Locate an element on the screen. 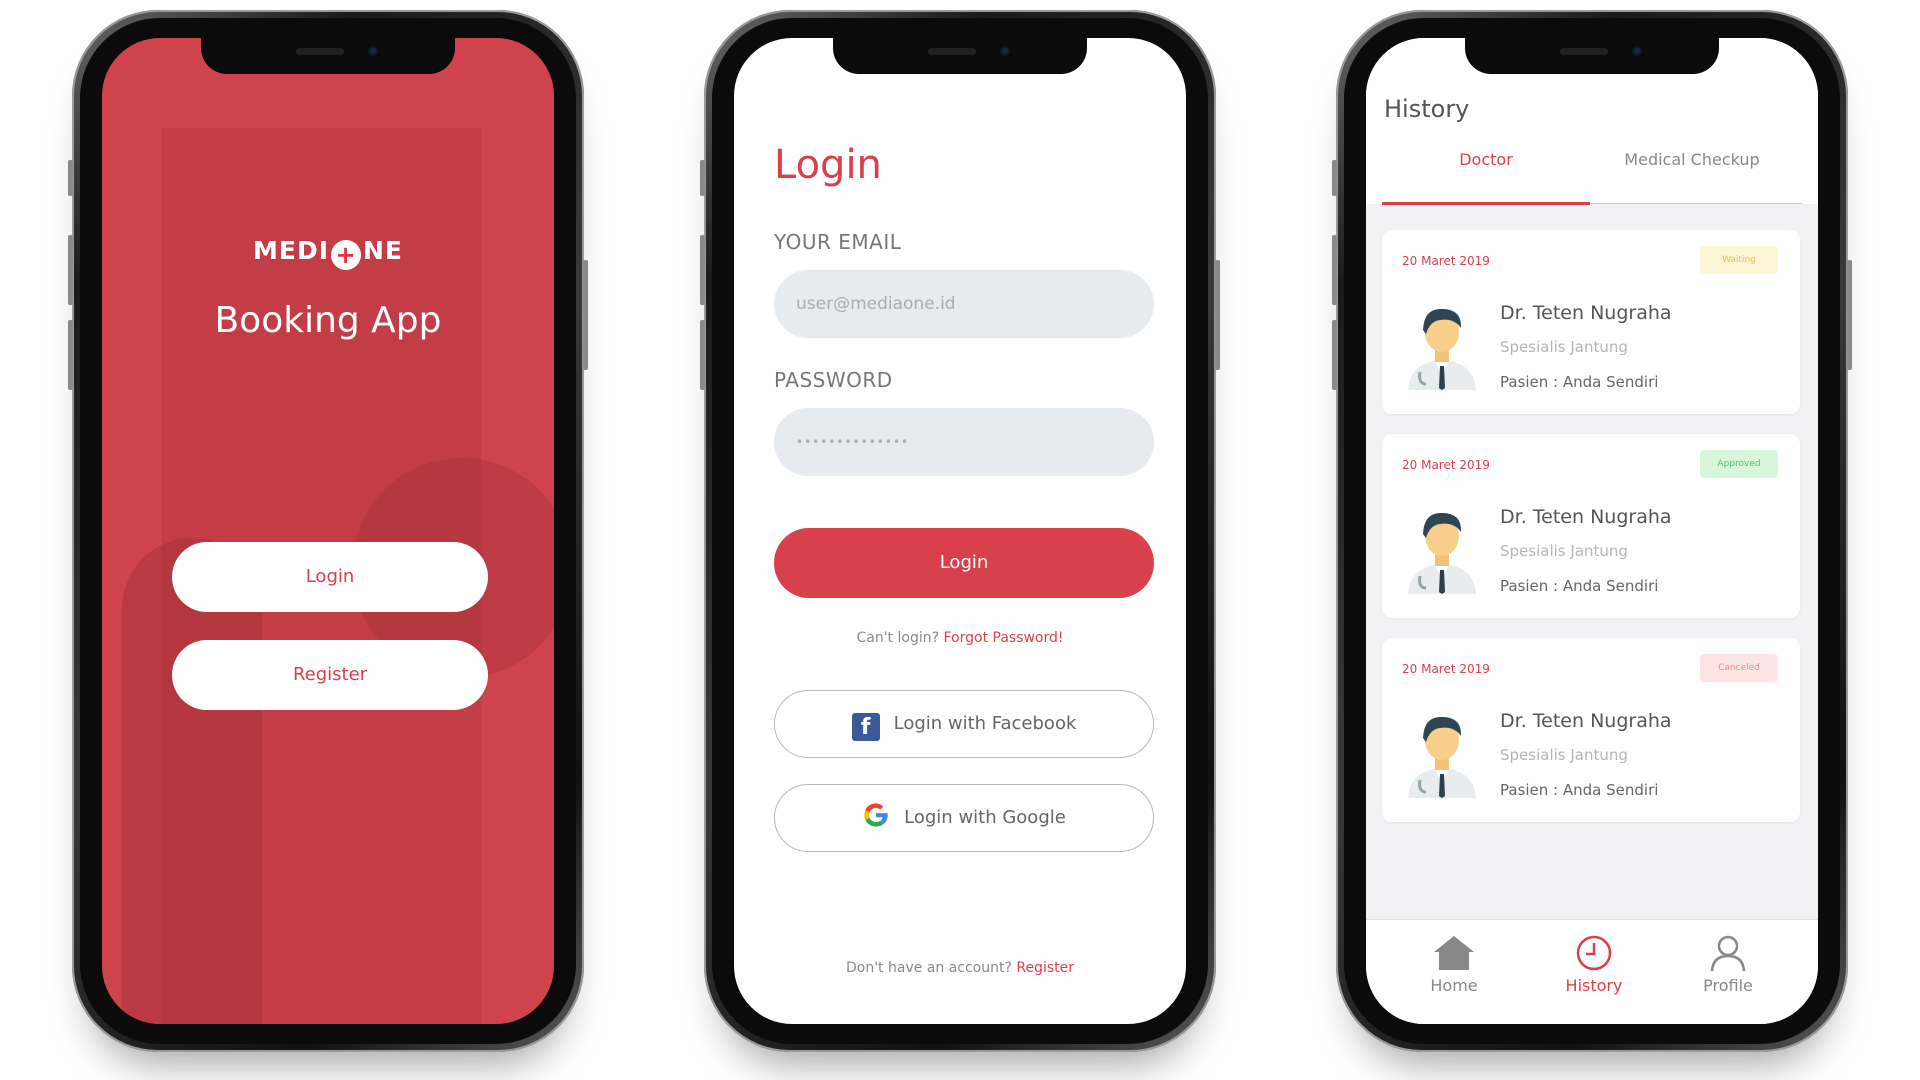  tab-doctor: Doctor is located at coordinates (1486, 159).